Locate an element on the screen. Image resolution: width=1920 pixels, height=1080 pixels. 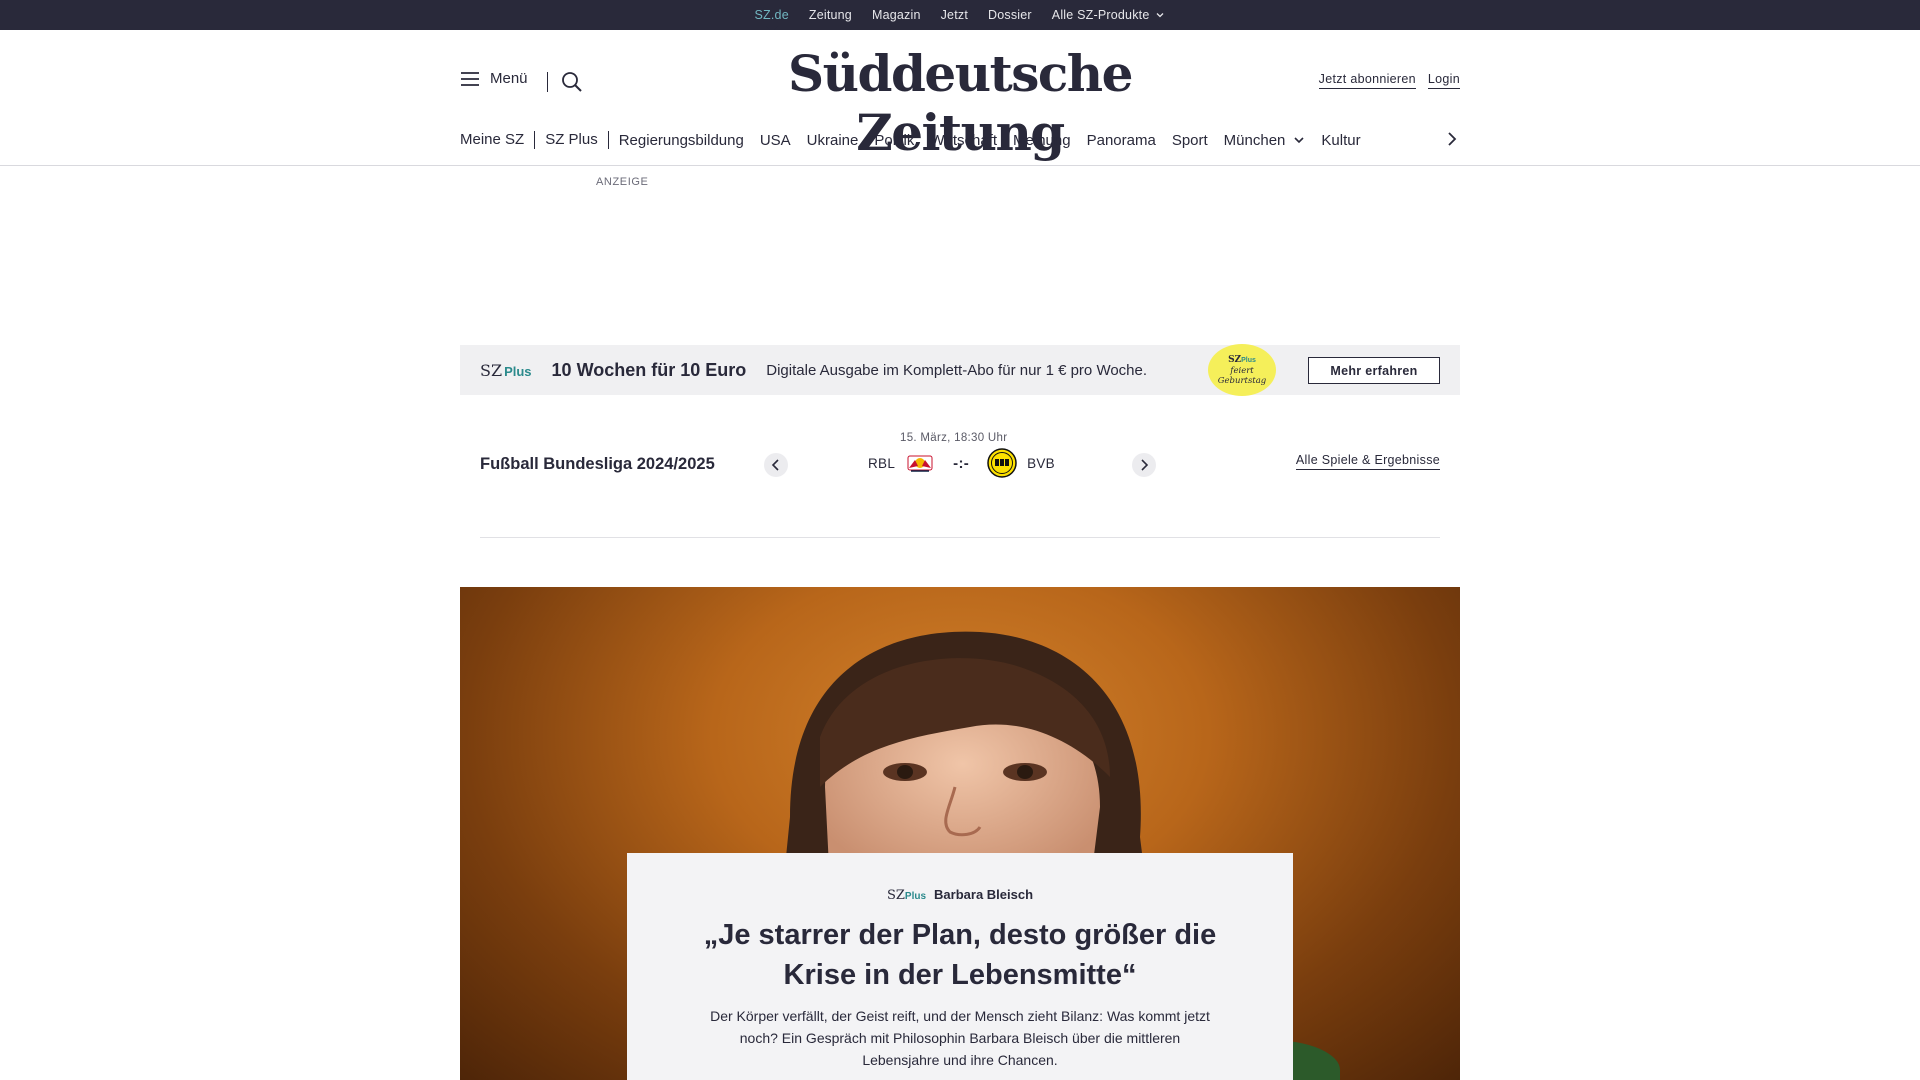
league-title: Fußball Bundesliga 2024/2025 is located at coordinates (597, 464).